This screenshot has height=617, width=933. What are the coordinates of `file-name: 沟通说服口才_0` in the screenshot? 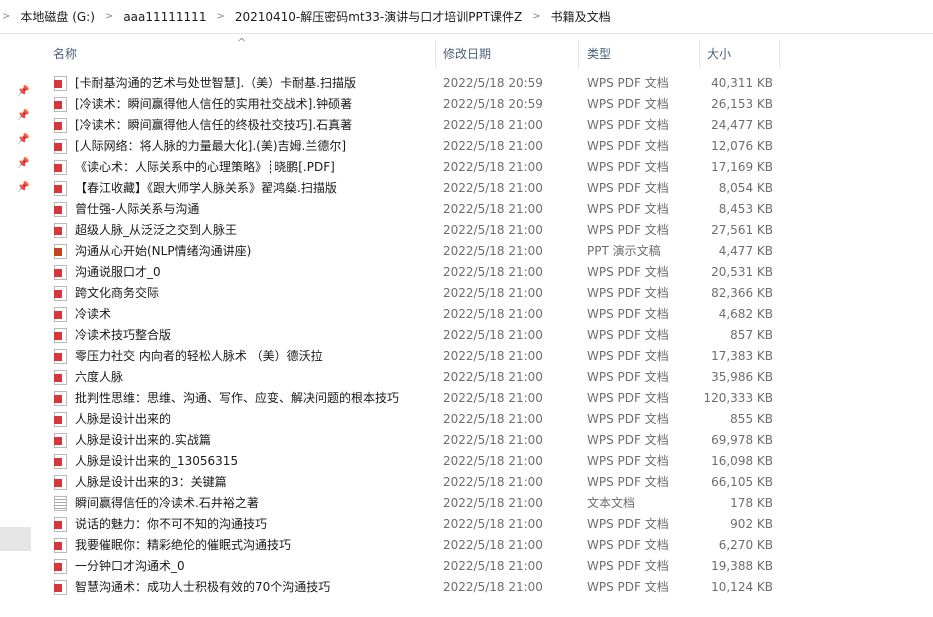 It's located at (118, 272).